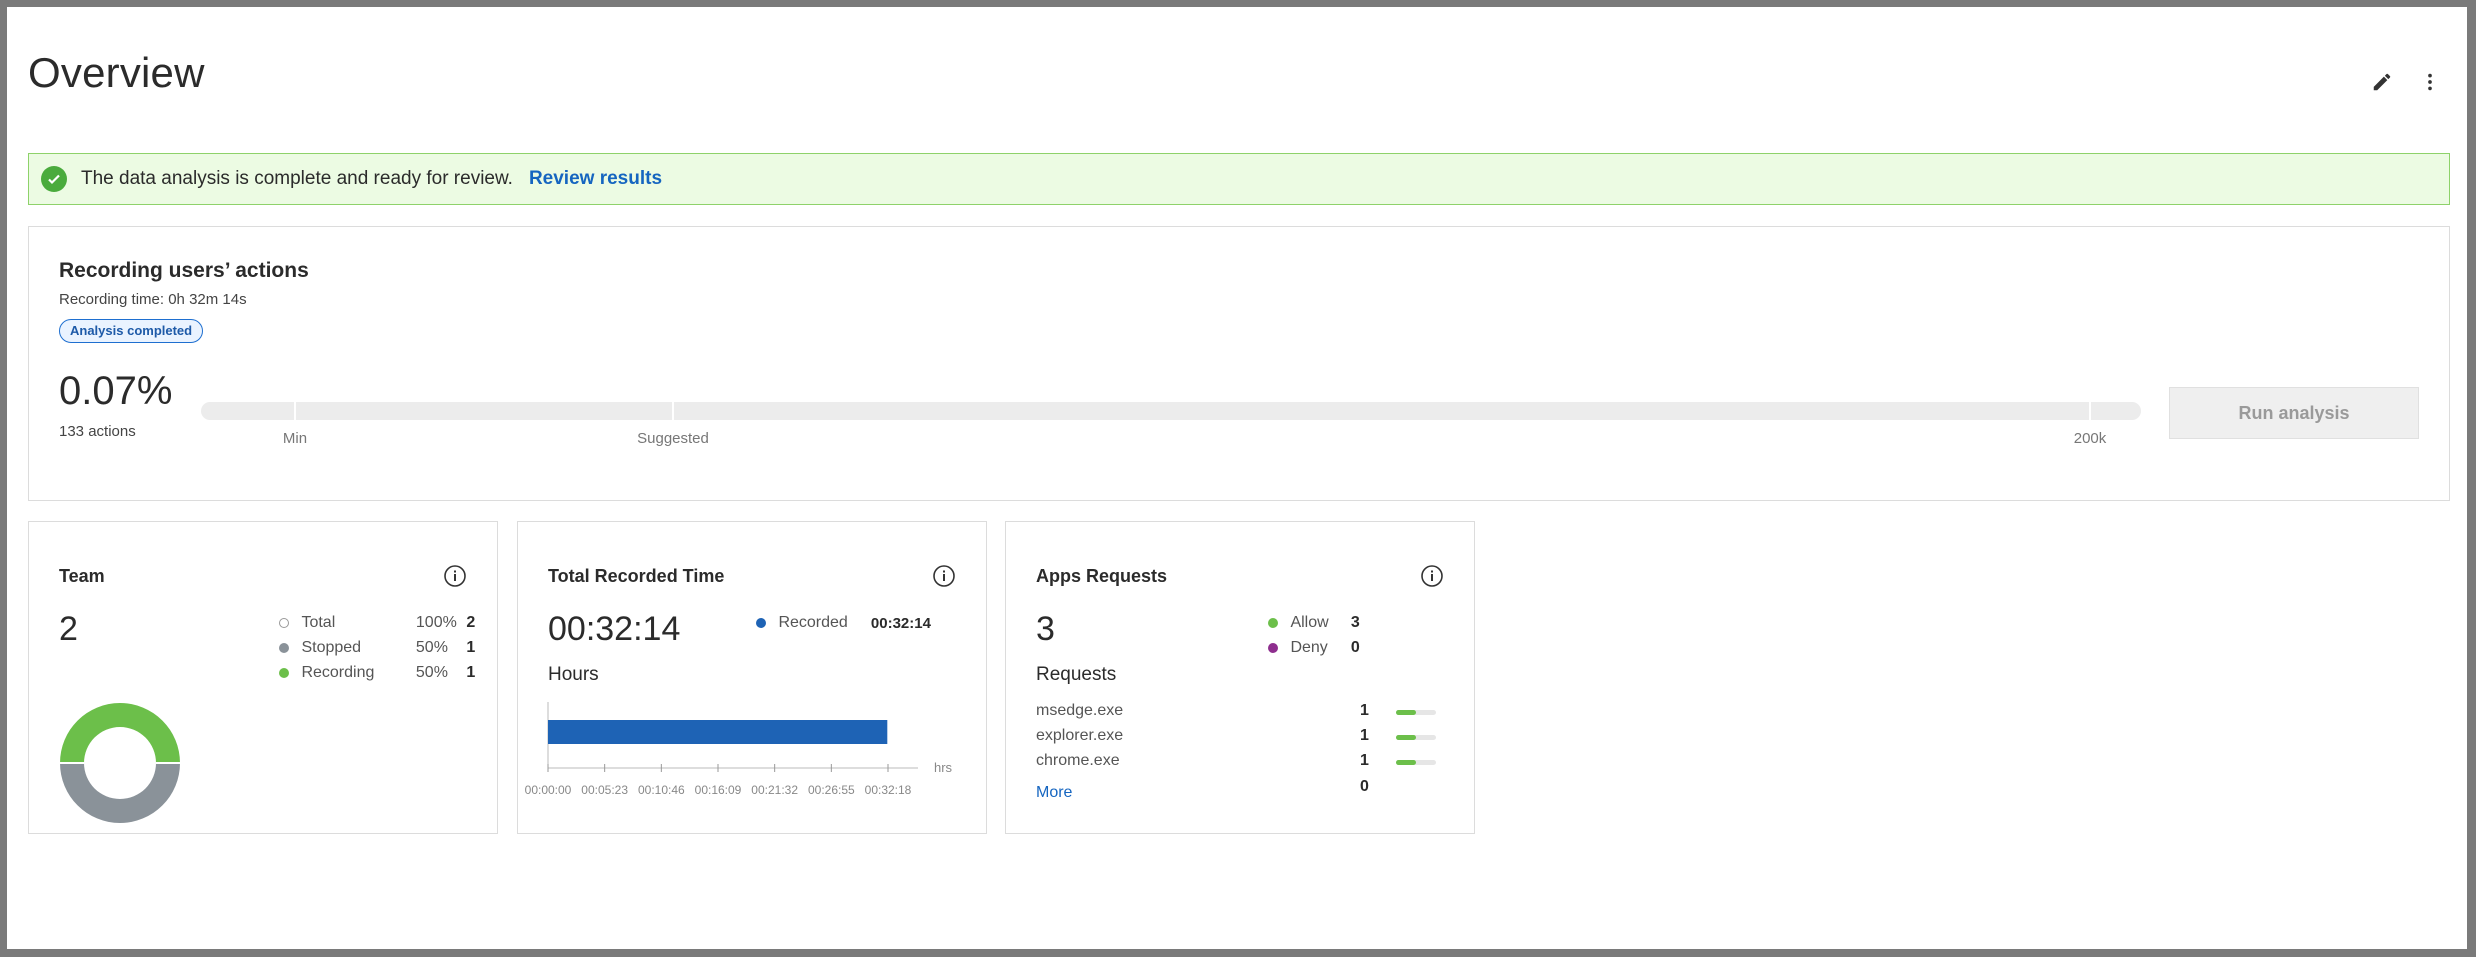 The image size is (2476, 957). I want to click on actions-count: 133 actions, so click(97, 431).